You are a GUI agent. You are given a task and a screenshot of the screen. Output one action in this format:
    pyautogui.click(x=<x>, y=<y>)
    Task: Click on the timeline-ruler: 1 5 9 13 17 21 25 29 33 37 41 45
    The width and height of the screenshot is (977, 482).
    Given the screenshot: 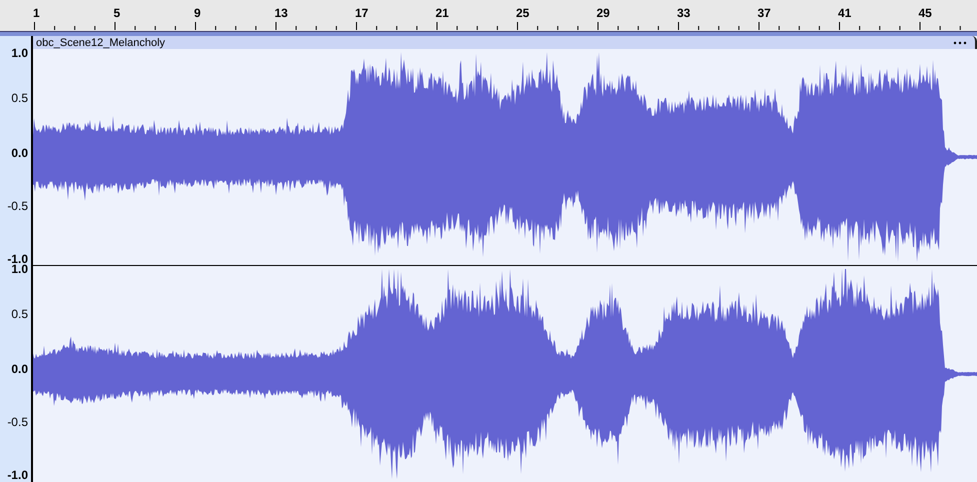 What is the action you would take?
    pyautogui.click(x=488, y=15)
    